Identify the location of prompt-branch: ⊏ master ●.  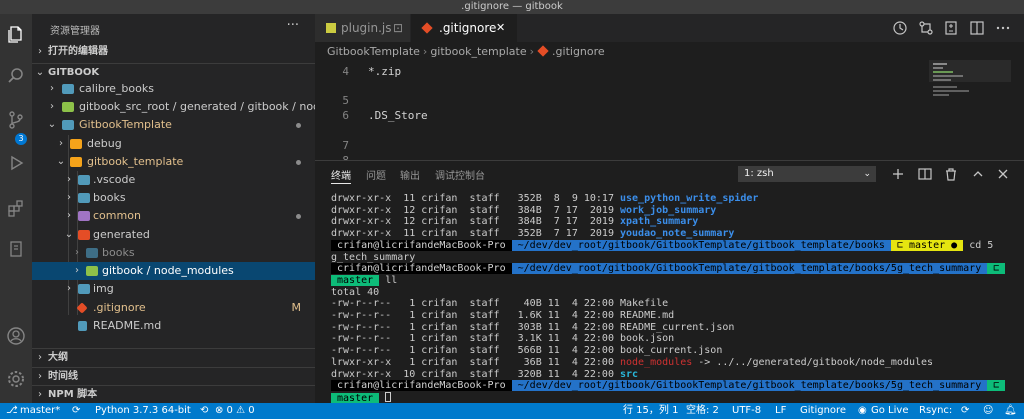
(927, 245).